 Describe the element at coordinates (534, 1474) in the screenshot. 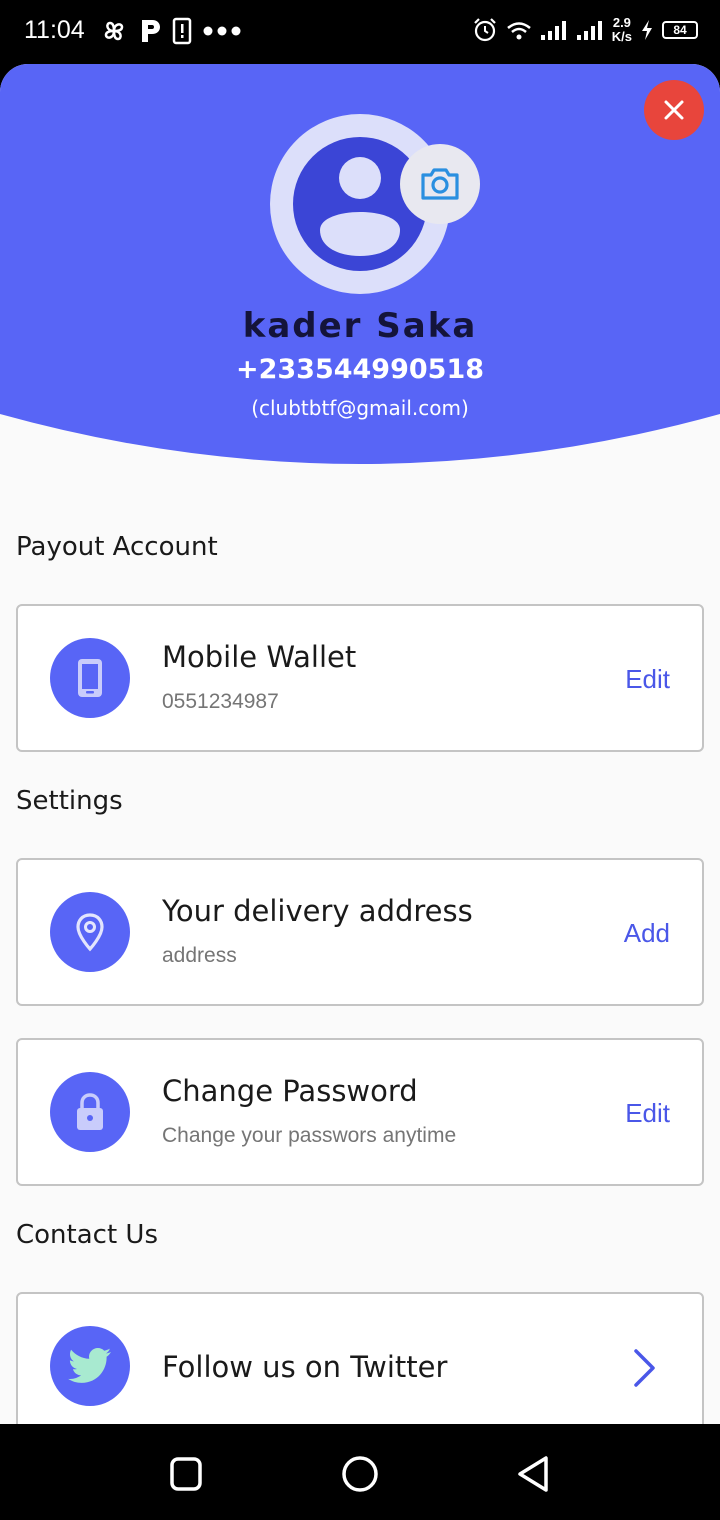

I see `back-button` at that location.